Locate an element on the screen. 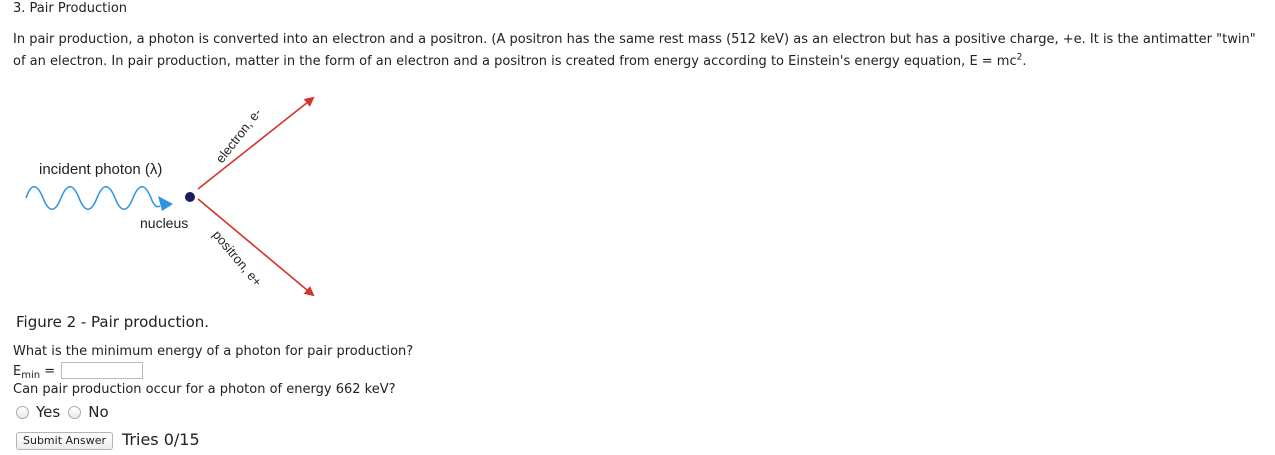  photon-arrowhead-icon is located at coordinates (165, 203).